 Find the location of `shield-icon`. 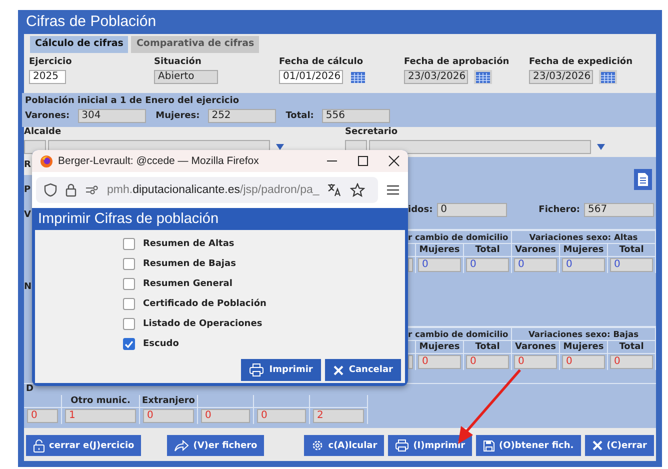

shield-icon is located at coordinates (50, 190).